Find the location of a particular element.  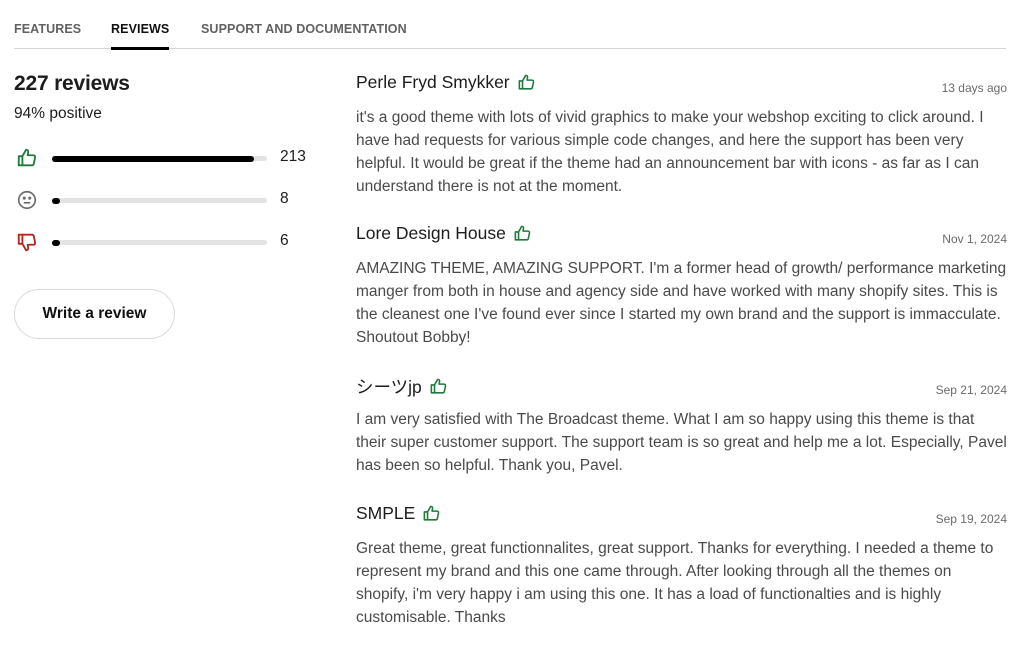

rating-bar-fill-negative is located at coordinates (56, 242).